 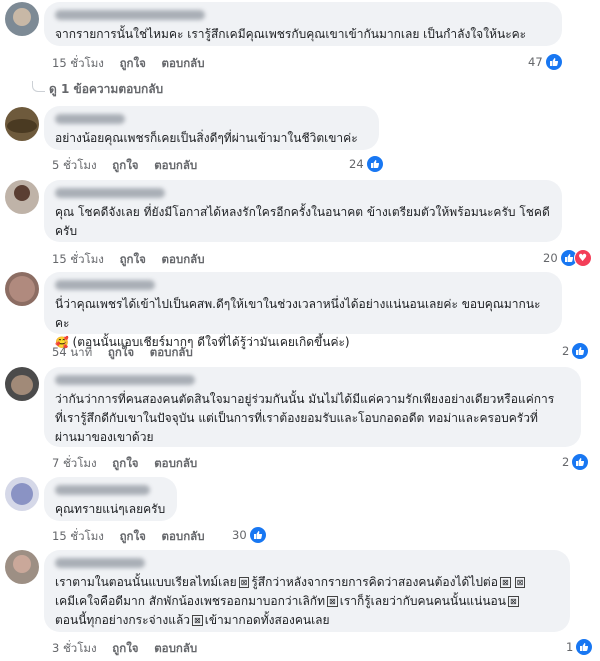 I want to click on comment-actions: 3 ชั่วโมง ถูกใจ ตอบกลับ, so click(x=130, y=649).